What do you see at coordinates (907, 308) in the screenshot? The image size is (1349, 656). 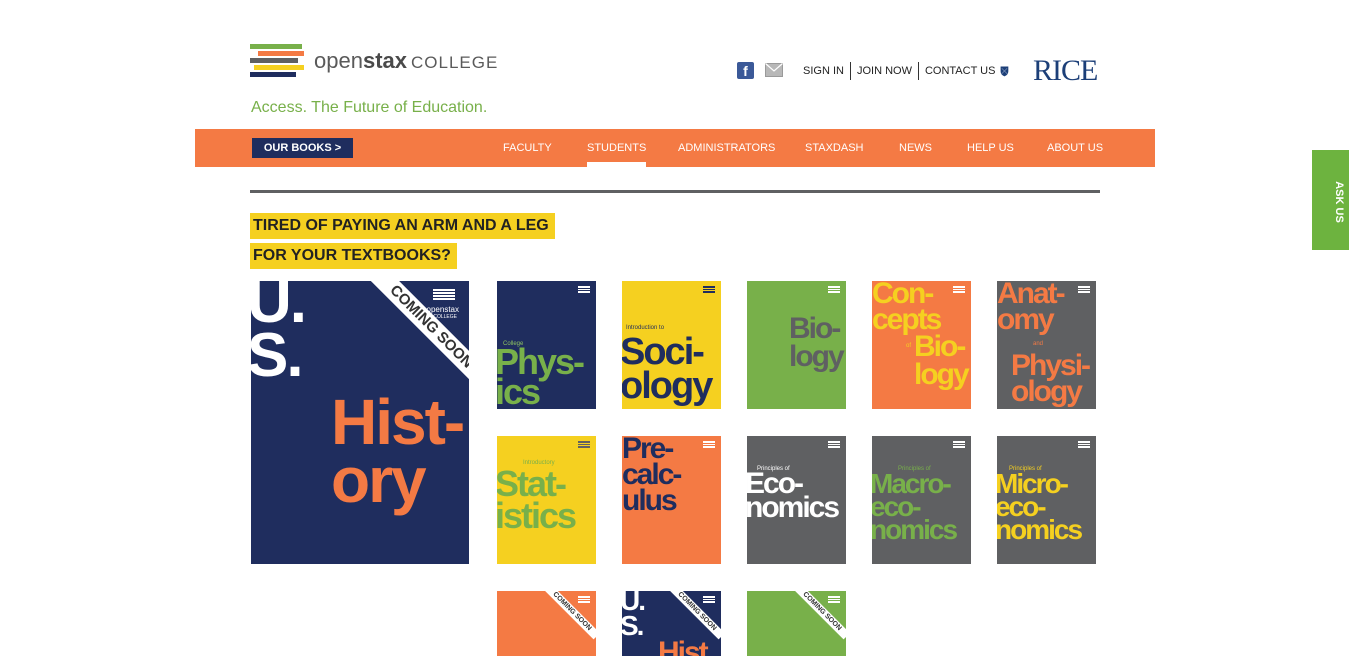 I see `book-title: Con- cepts` at bounding box center [907, 308].